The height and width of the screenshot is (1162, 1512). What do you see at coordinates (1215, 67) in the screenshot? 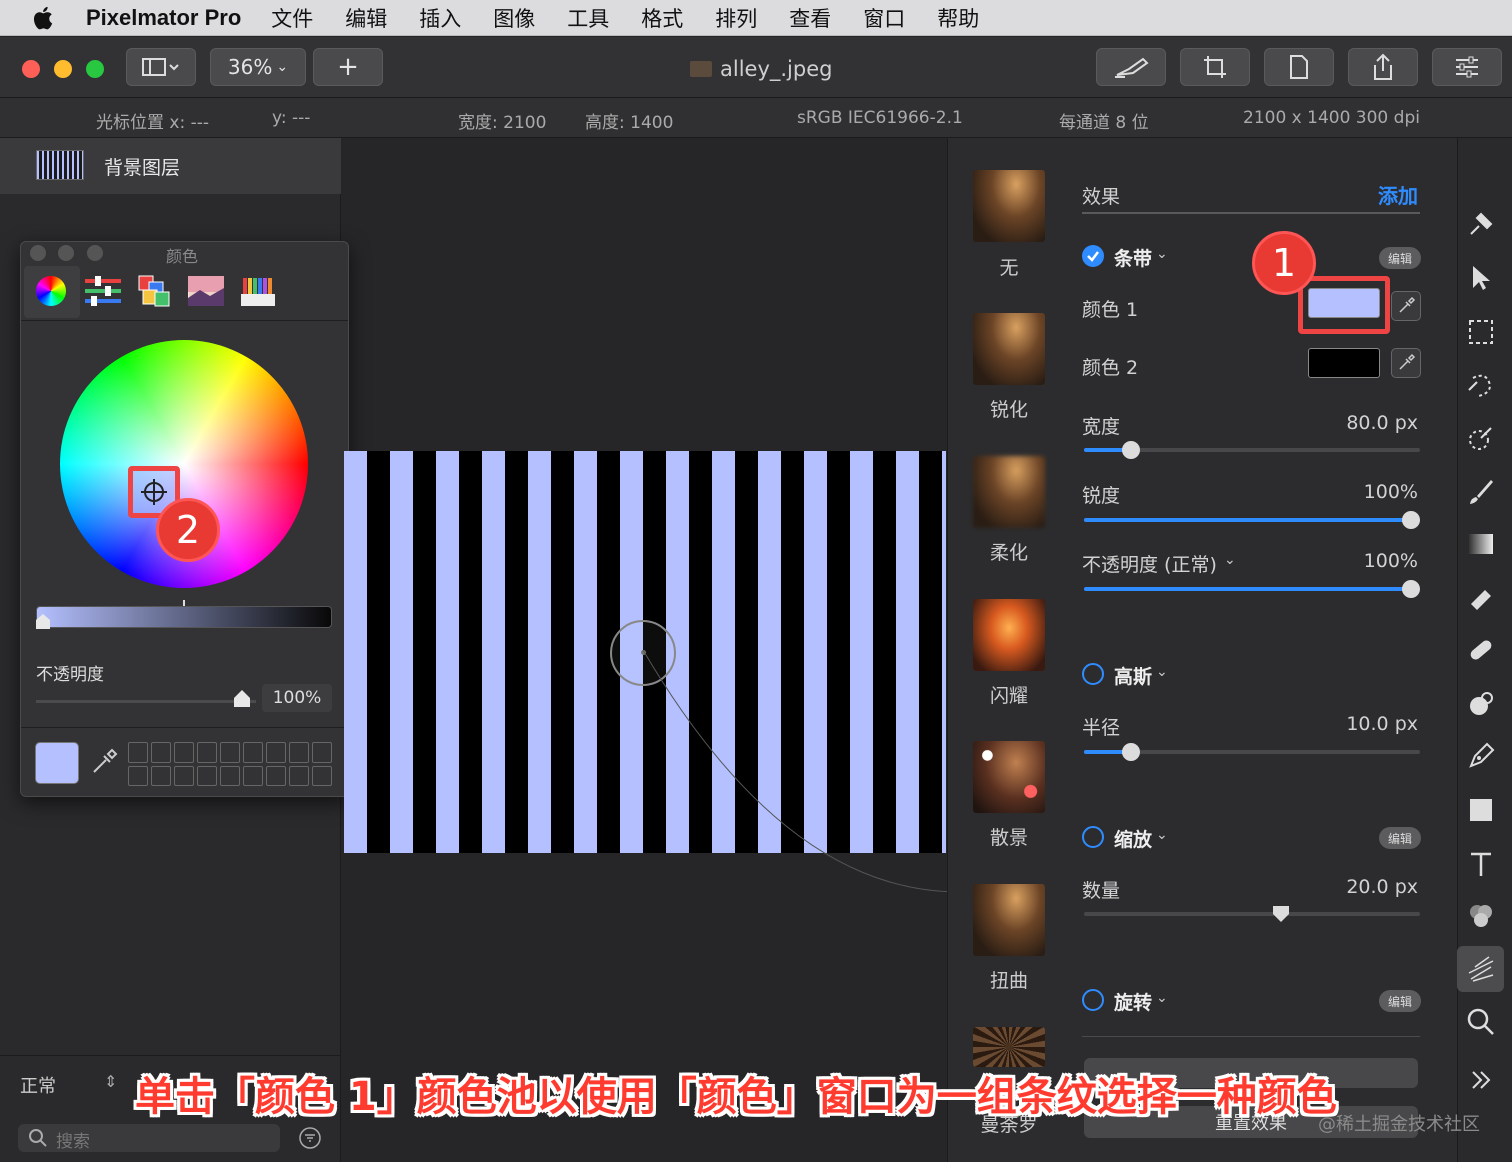
I see `crop-button` at bounding box center [1215, 67].